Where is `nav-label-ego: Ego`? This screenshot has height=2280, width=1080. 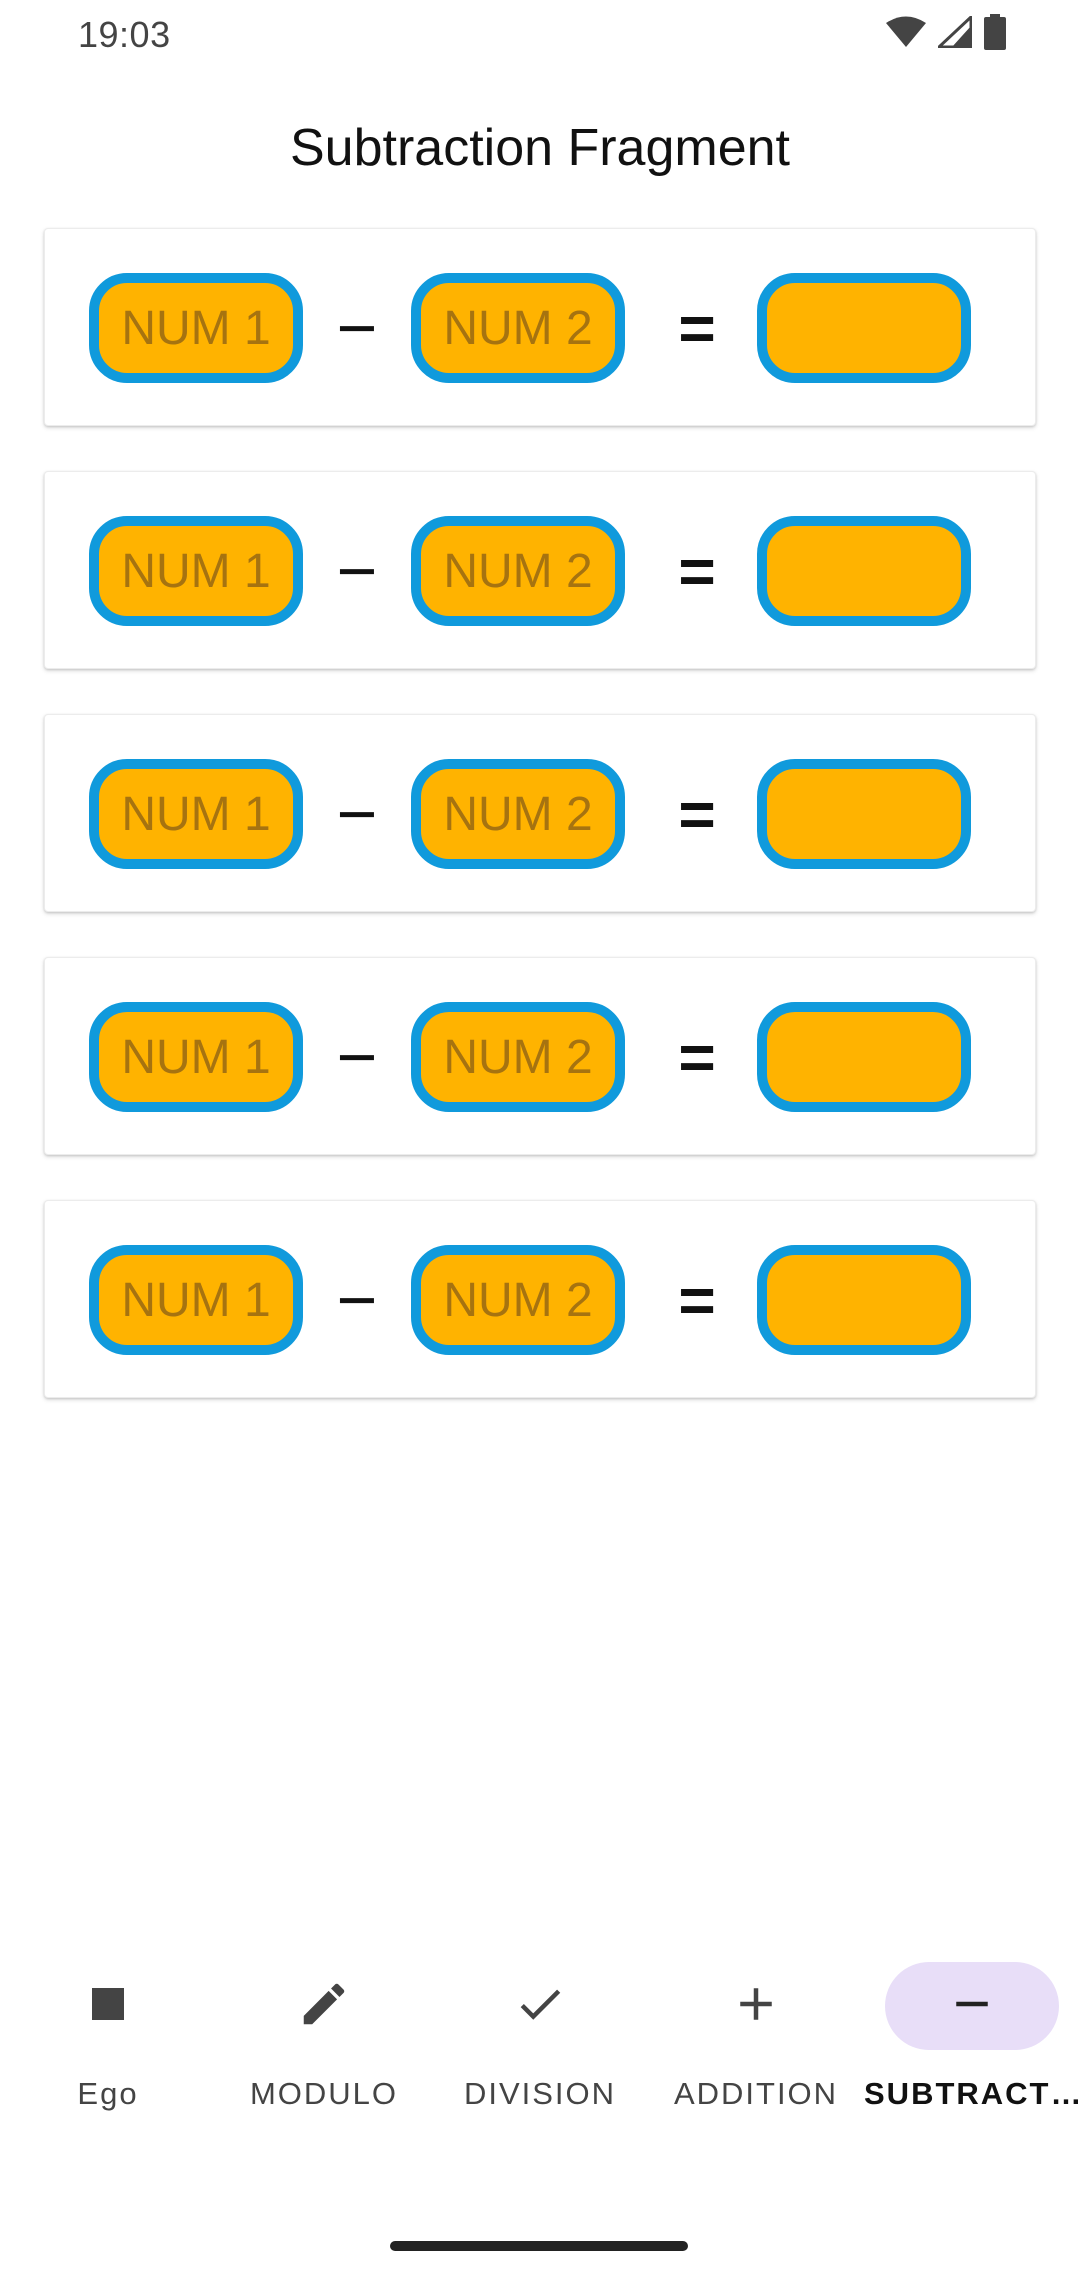
nav-label-ego: Ego is located at coordinates (108, 2093).